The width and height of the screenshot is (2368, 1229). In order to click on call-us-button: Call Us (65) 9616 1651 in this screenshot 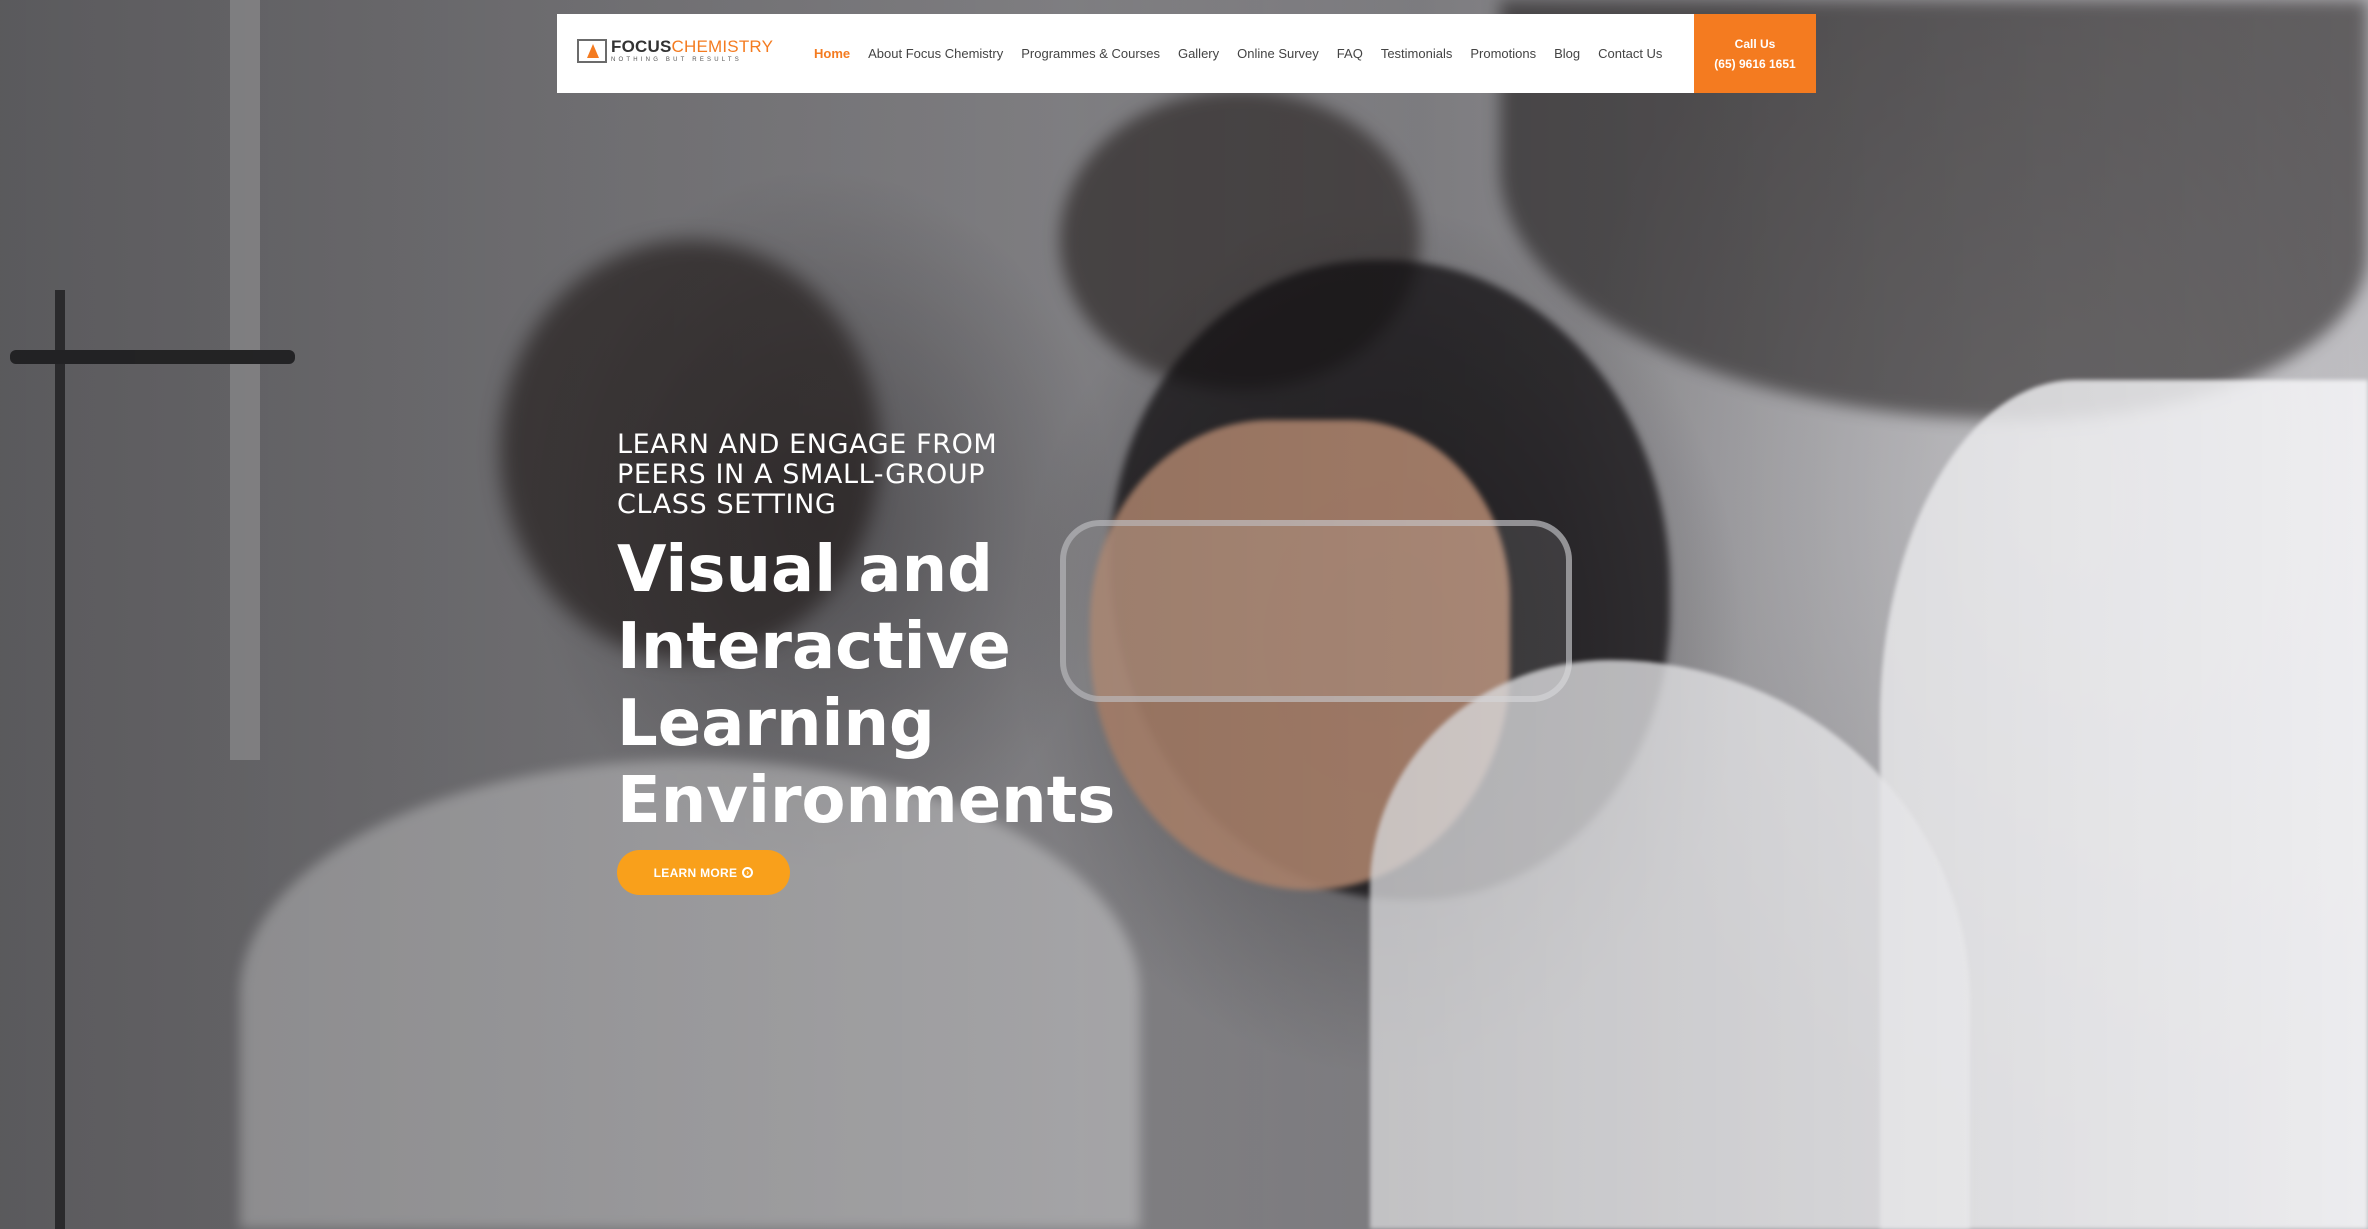, I will do `click(1755, 53)`.